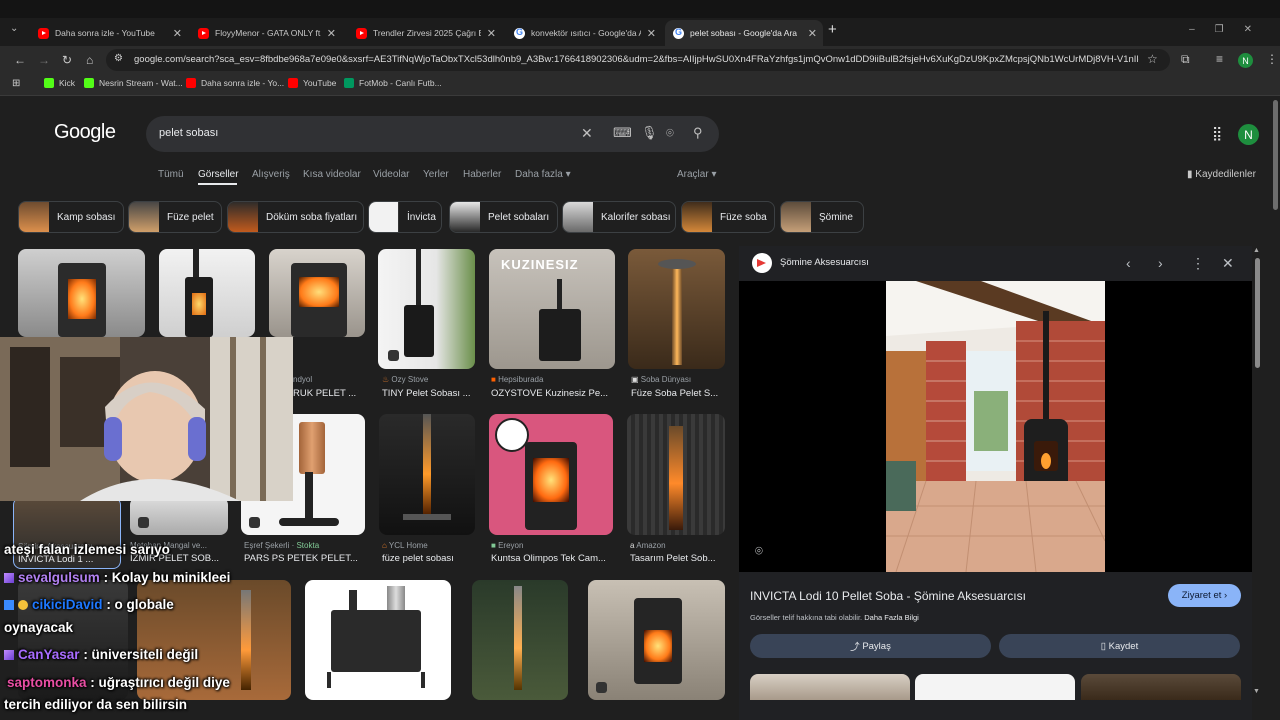 The width and height of the screenshot is (1280, 720). Describe the element at coordinates (295, 217) in the screenshot. I see `chip-cast-stove-prices: Döküm soba fiyatları` at that location.